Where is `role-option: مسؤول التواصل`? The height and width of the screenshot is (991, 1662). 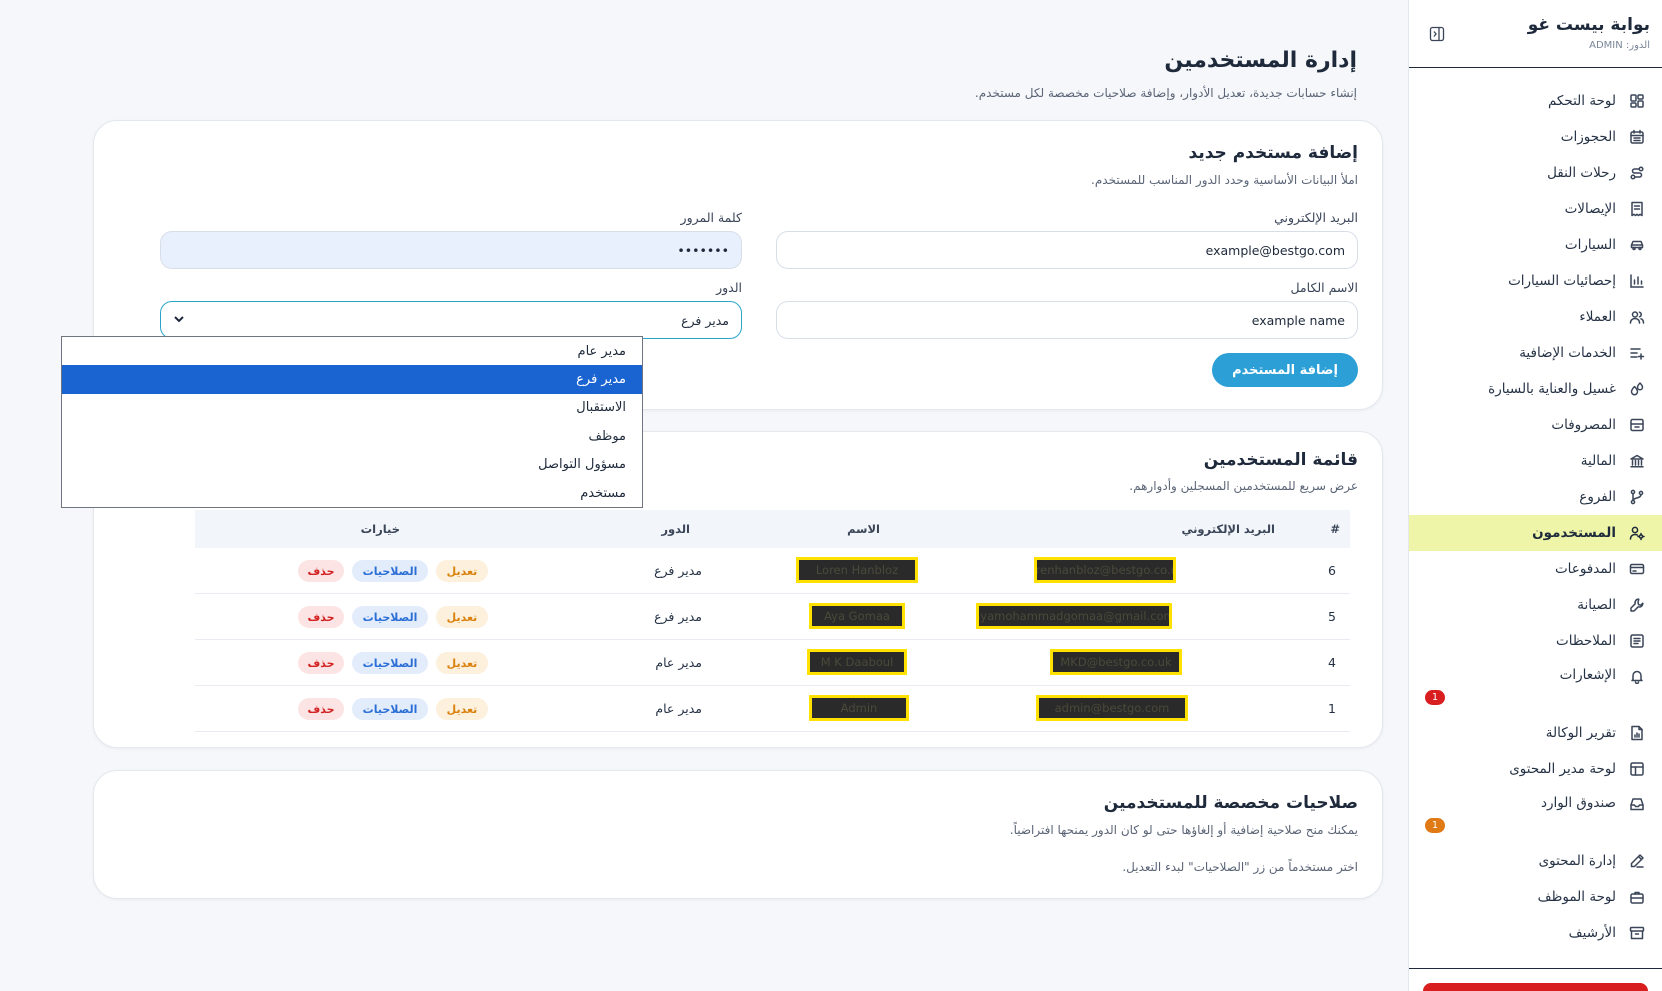
role-option: مسؤول التواصل is located at coordinates (352, 465).